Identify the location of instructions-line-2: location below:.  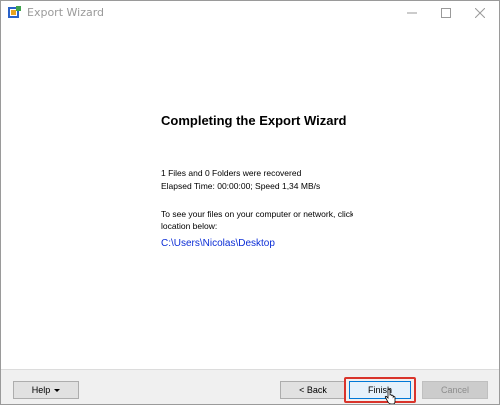
(189, 226).